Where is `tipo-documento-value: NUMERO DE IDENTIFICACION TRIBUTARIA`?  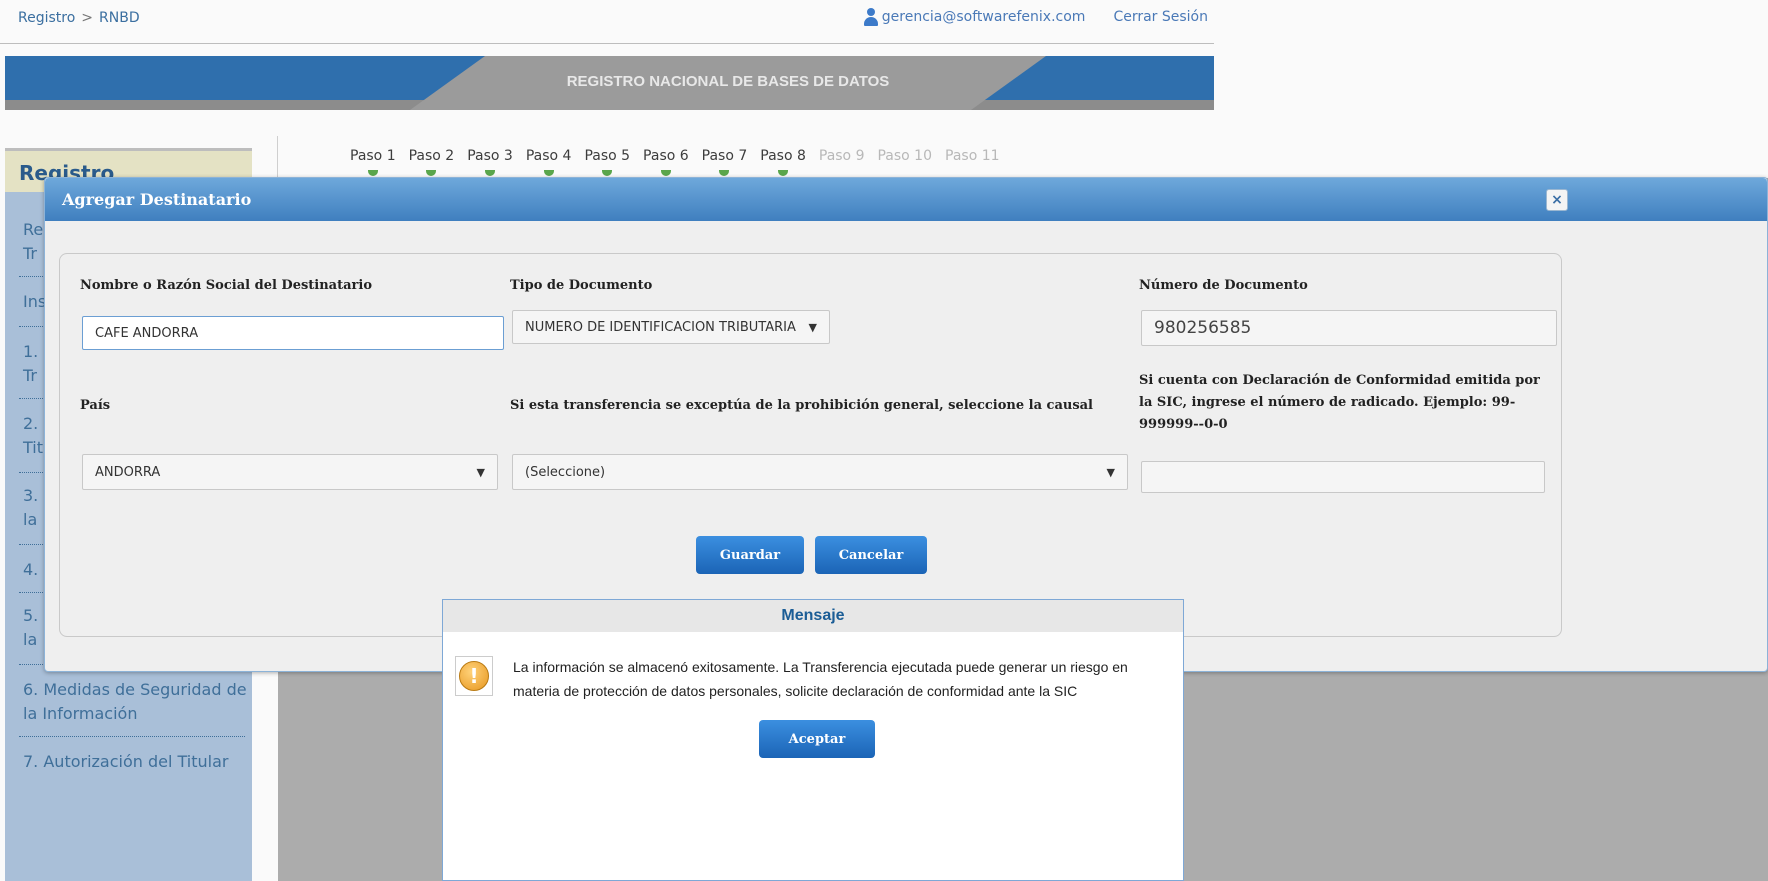
tipo-documento-value: NUMERO DE IDENTIFICACION TRIBUTARIA is located at coordinates (660, 327).